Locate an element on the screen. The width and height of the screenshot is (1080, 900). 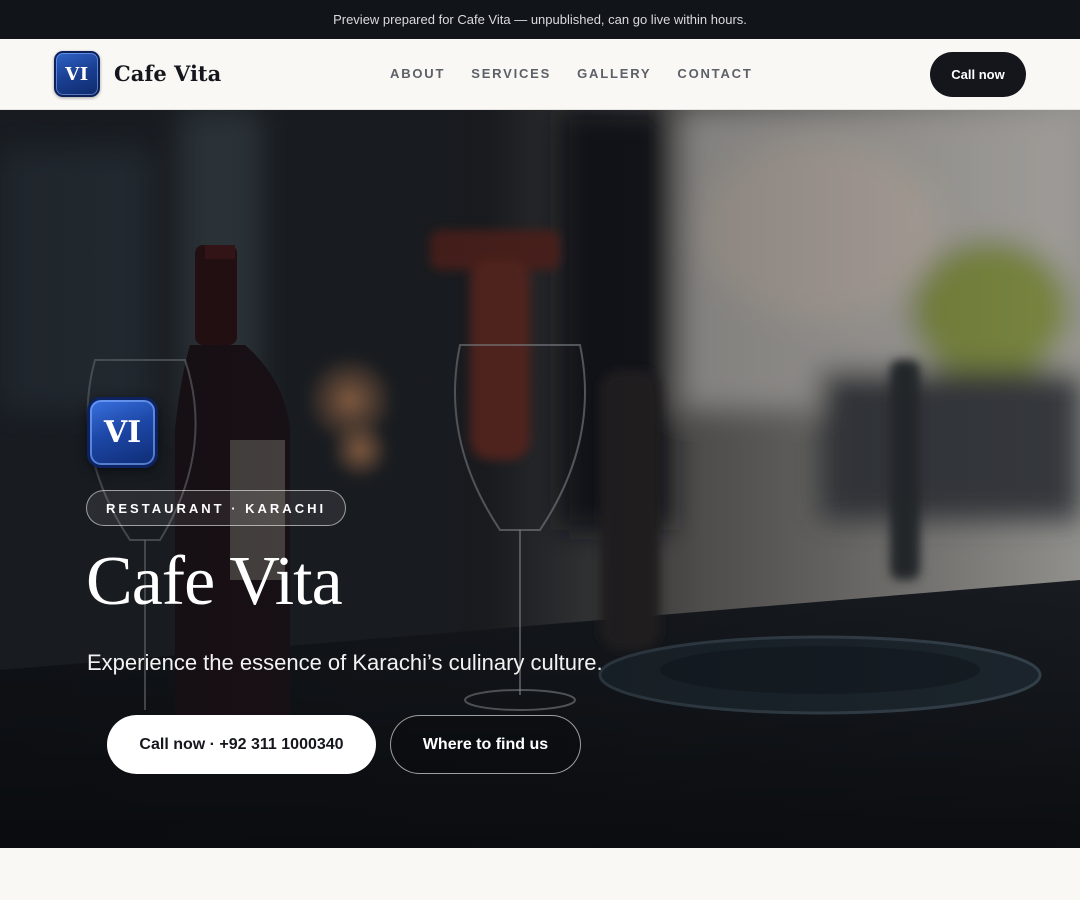
nav-link-gallery: GALLERY is located at coordinates (614, 73).